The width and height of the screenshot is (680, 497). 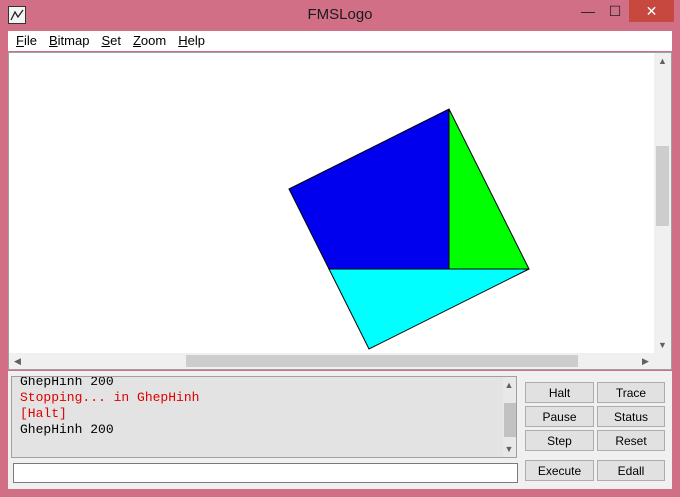 I want to click on vertical-scroll-thumb, so click(x=662, y=186).